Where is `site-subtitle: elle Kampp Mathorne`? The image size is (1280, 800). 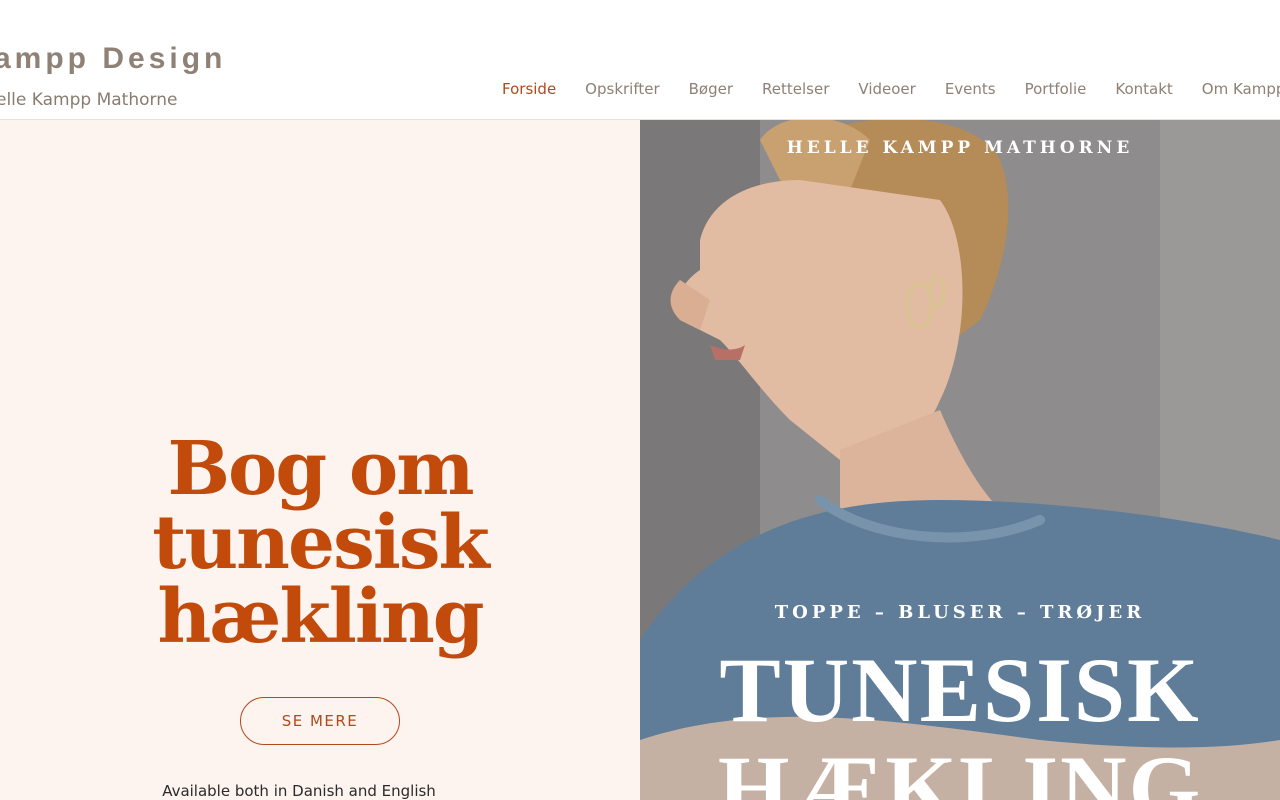 site-subtitle: elle Kampp Mathorne is located at coordinates (89, 100).